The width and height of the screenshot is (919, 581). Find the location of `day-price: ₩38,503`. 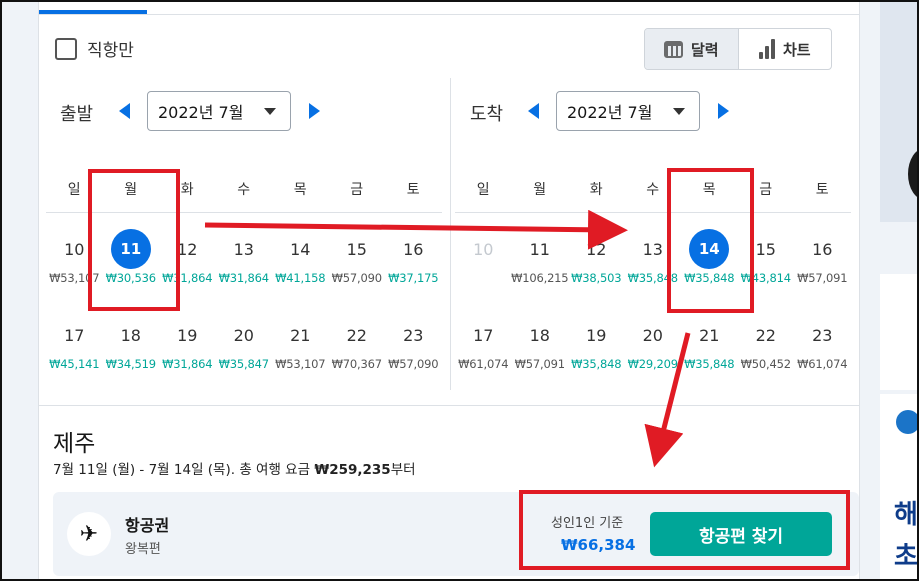

day-price: ₩38,503 is located at coordinates (596, 278).